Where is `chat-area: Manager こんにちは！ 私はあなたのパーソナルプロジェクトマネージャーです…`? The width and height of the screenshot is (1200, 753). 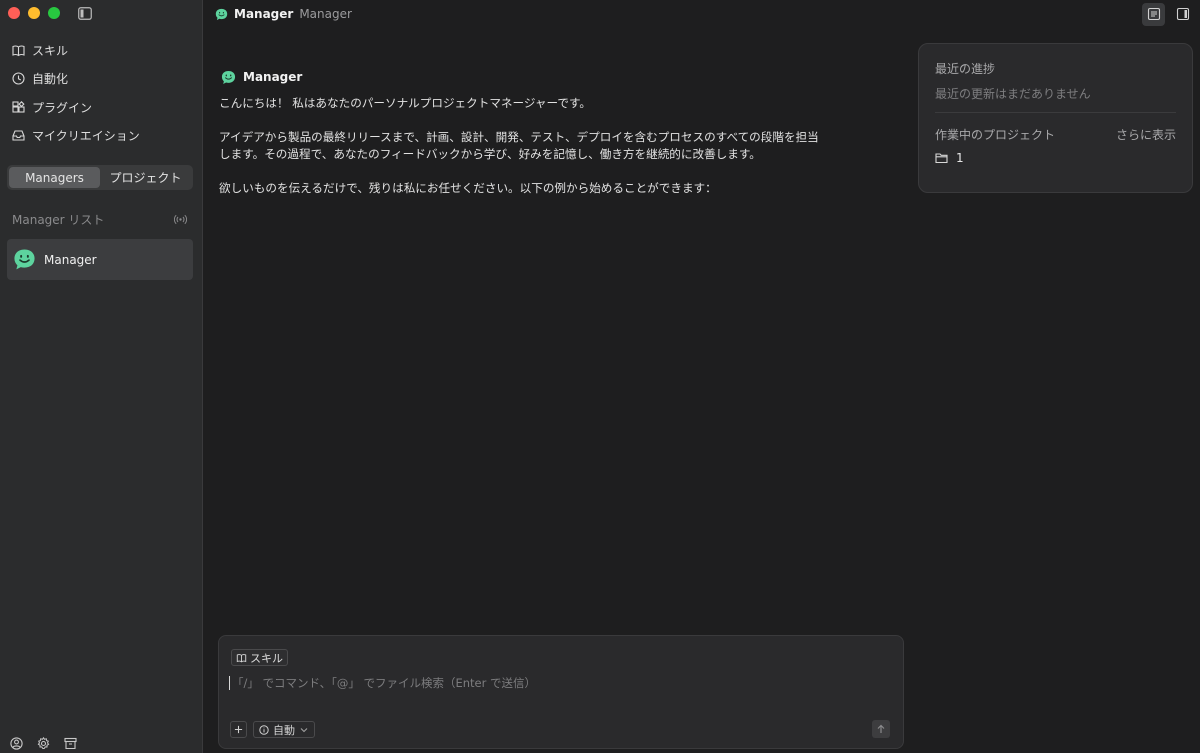 chat-area: Manager こんにちは！ 私はあなたのパーソナルプロジェクトマネージャーです… is located at coordinates (519, 141).